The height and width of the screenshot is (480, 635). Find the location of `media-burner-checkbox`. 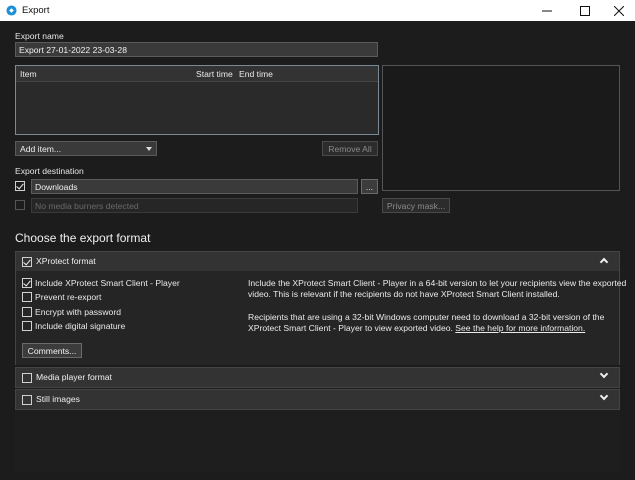

media-burner-checkbox is located at coordinates (20, 205).